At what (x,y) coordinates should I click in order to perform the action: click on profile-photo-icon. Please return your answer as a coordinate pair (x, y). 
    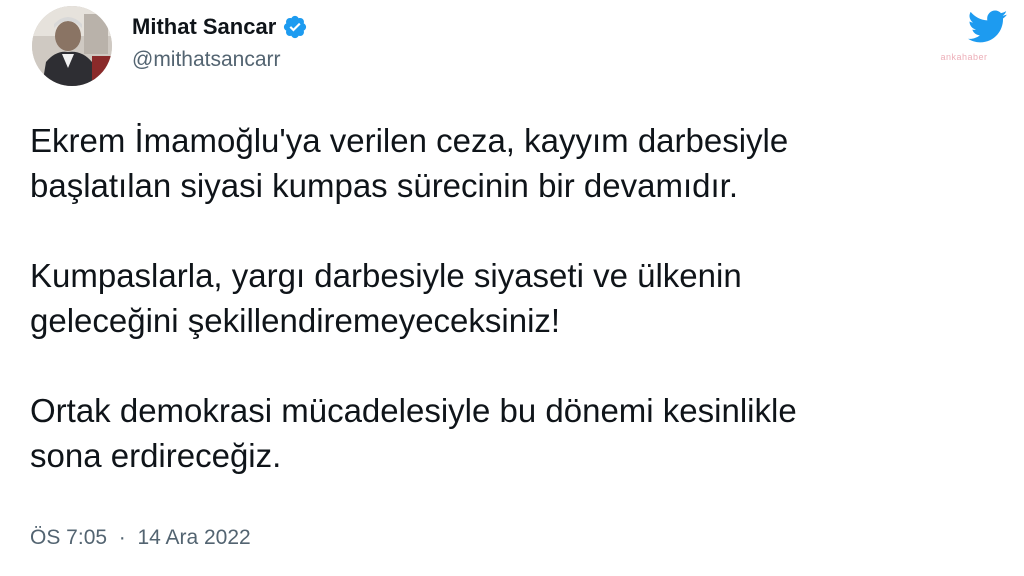
    Looking at the image, I should click on (72, 46).